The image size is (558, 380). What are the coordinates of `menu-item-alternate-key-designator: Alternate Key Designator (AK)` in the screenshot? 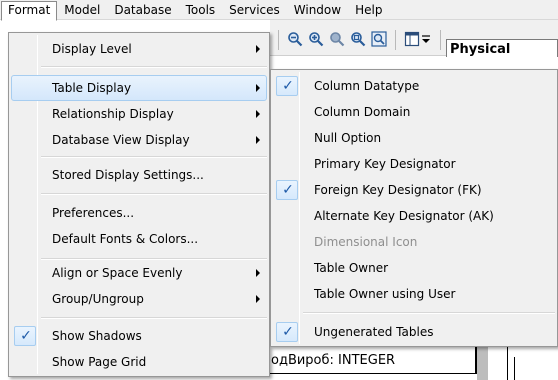 It's located at (414, 216).